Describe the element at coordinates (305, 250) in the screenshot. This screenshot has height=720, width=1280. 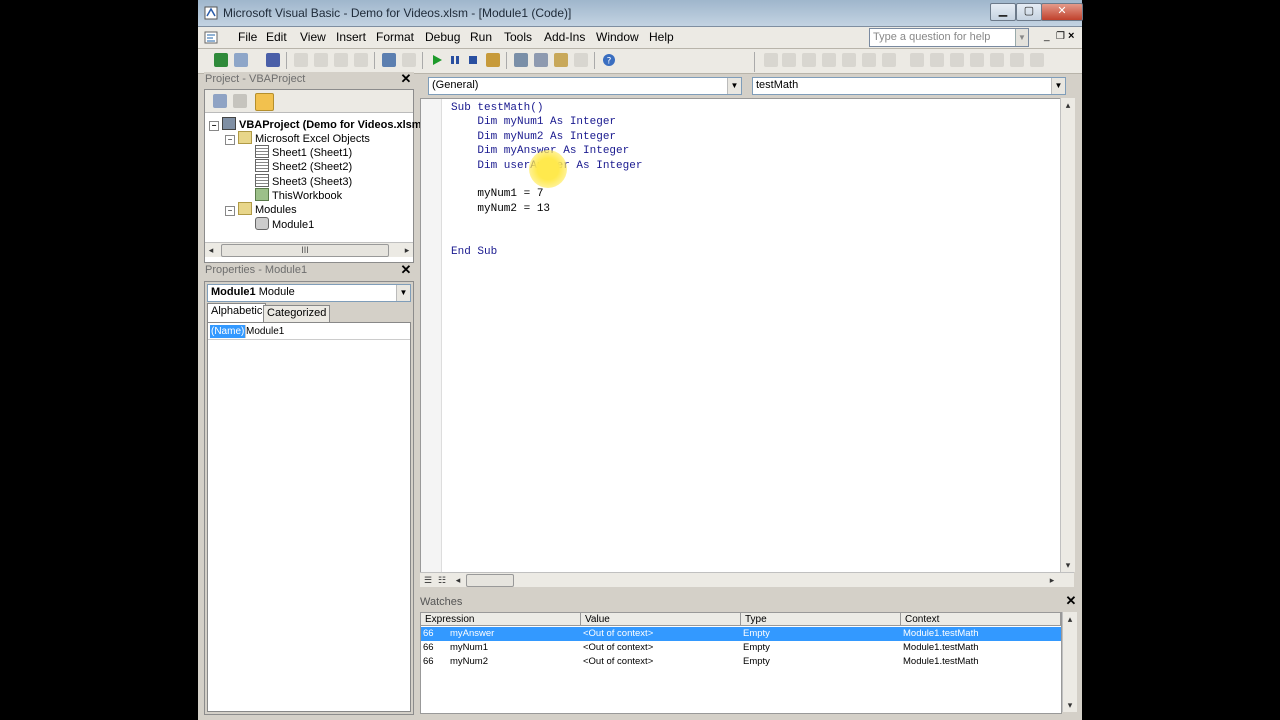
I see `project-hscroll-thumb: III` at that location.